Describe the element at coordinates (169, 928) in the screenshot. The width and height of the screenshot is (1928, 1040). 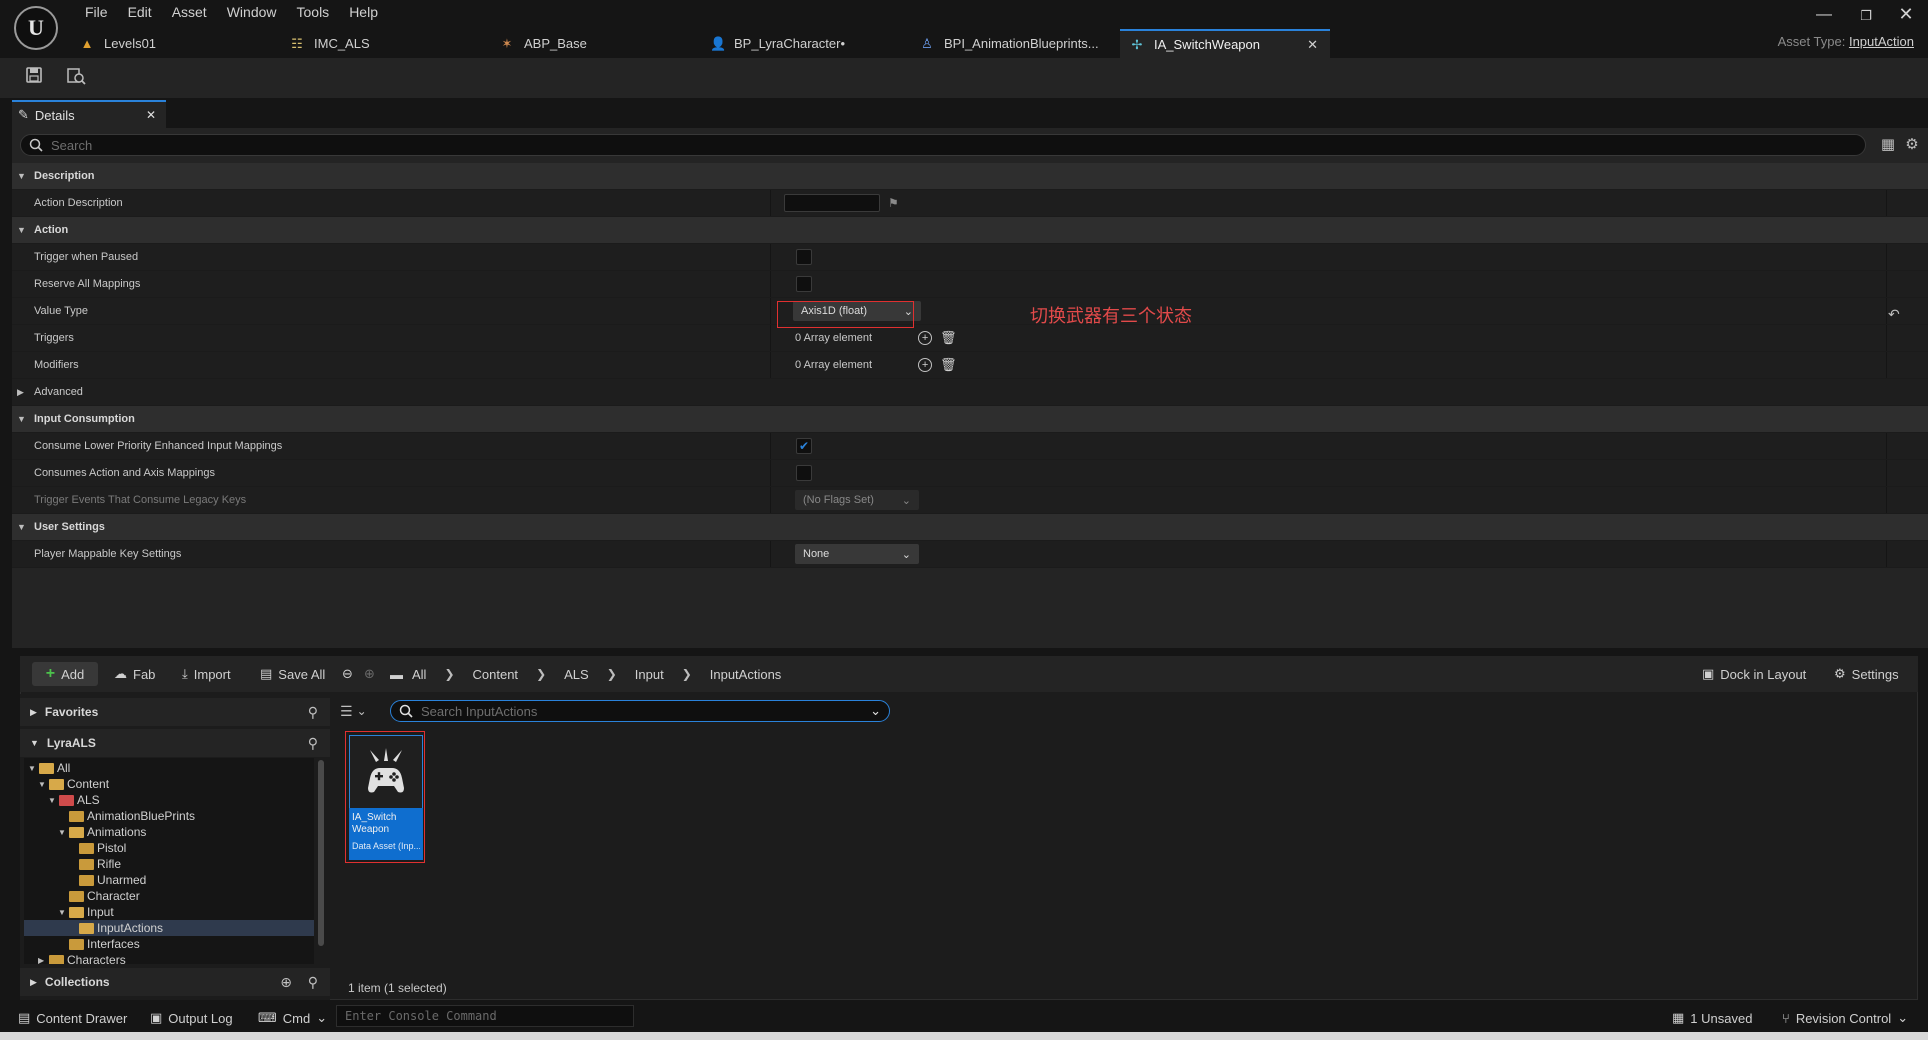
I see `tree-item-inputactions: InputActions` at that location.